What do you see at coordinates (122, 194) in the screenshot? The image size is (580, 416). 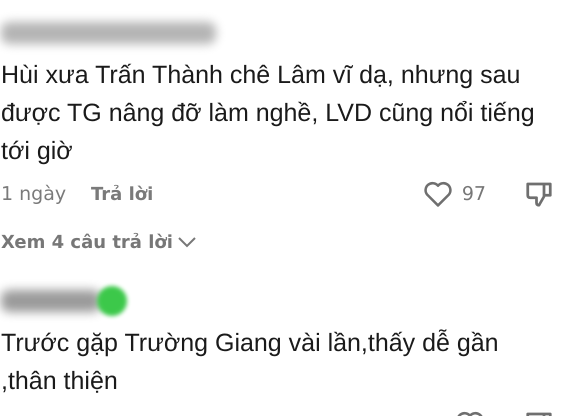 I see `reply-link: Trả lời` at bounding box center [122, 194].